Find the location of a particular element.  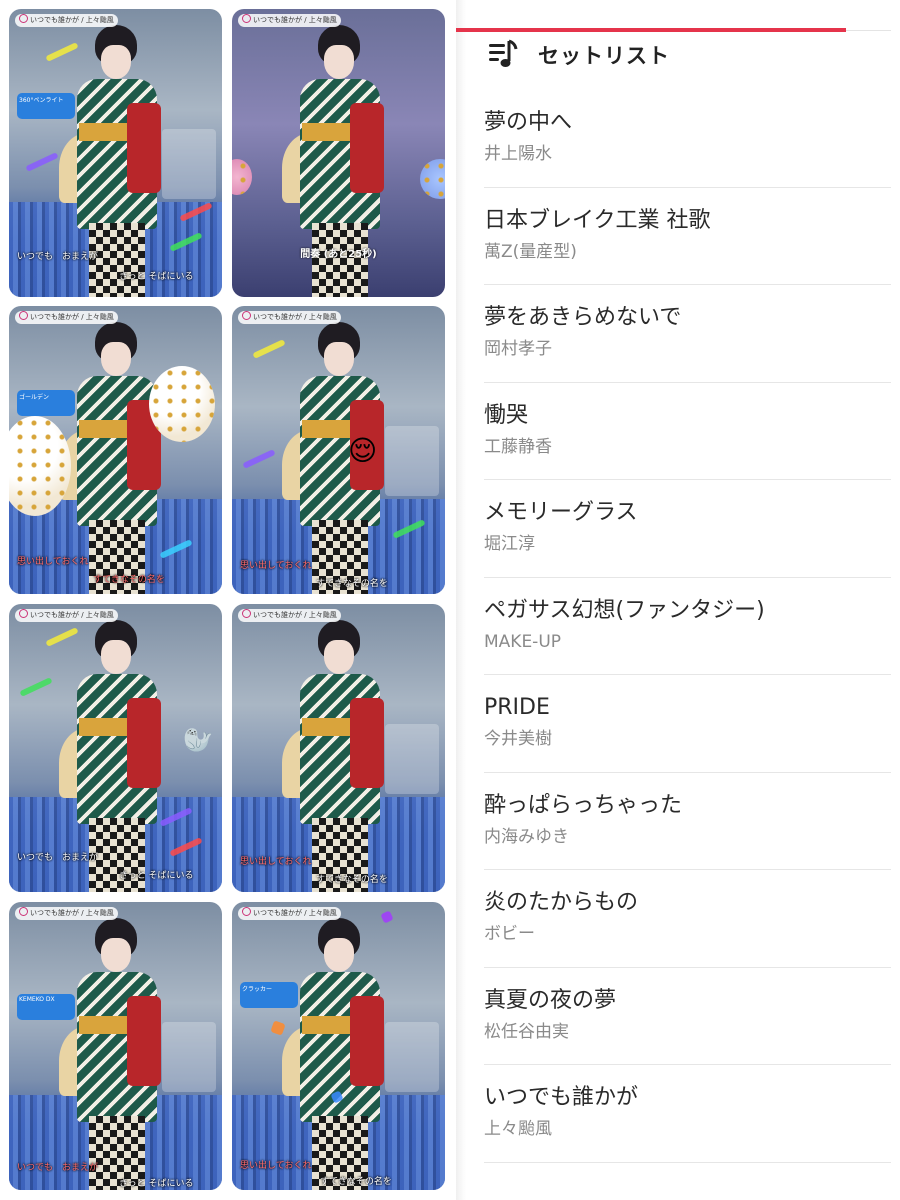

gift-notice: 360°ペンライト is located at coordinates (46, 106).